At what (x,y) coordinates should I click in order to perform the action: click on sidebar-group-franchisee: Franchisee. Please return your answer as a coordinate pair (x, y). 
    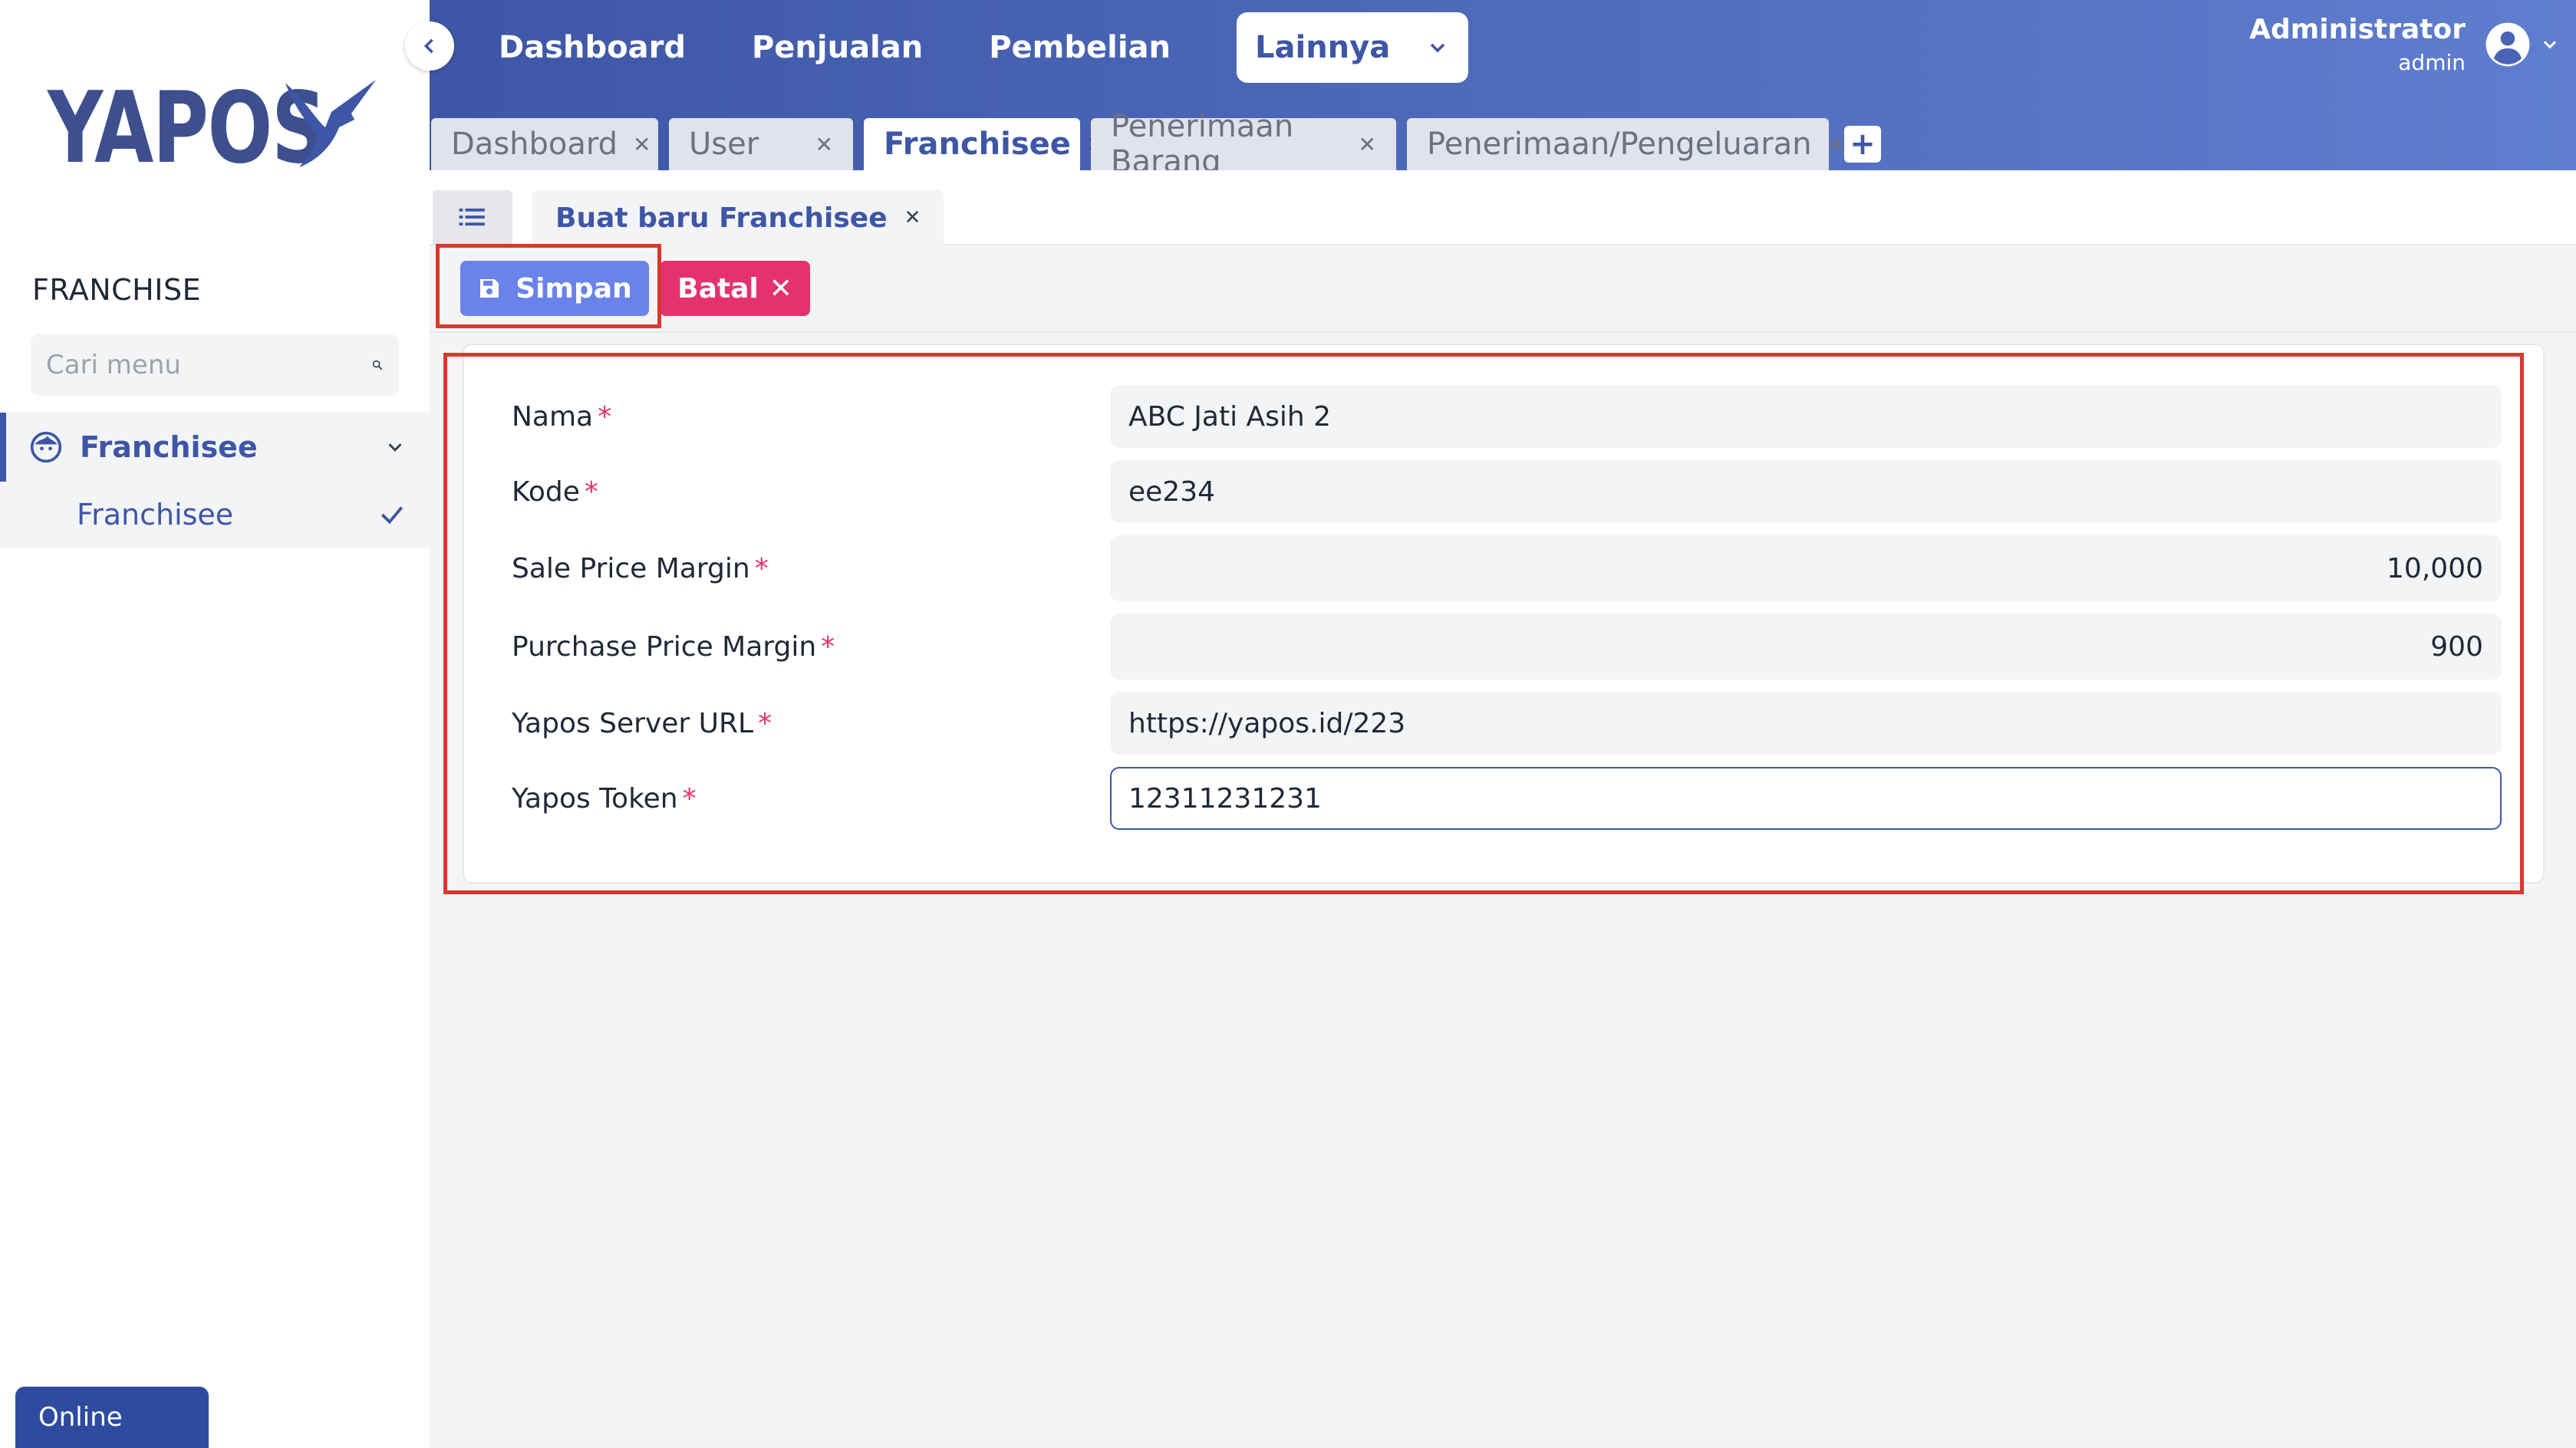
    Looking at the image, I should click on (215, 447).